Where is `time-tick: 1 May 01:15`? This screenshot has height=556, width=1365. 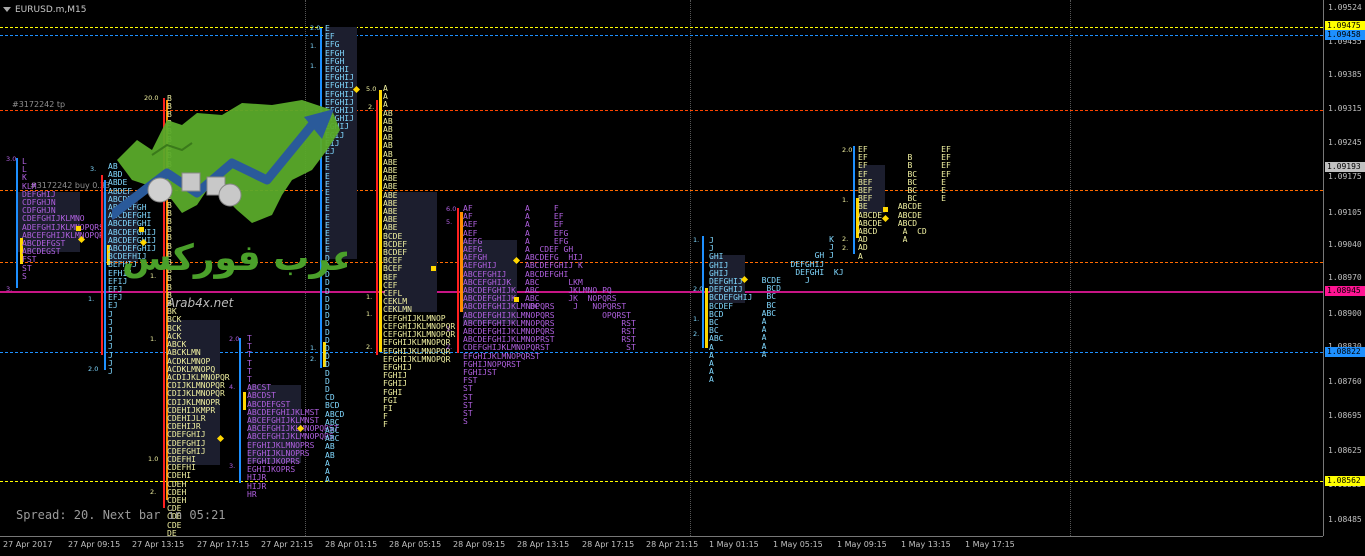 time-tick: 1 May 01:15 is located at coordinates (734, 544).